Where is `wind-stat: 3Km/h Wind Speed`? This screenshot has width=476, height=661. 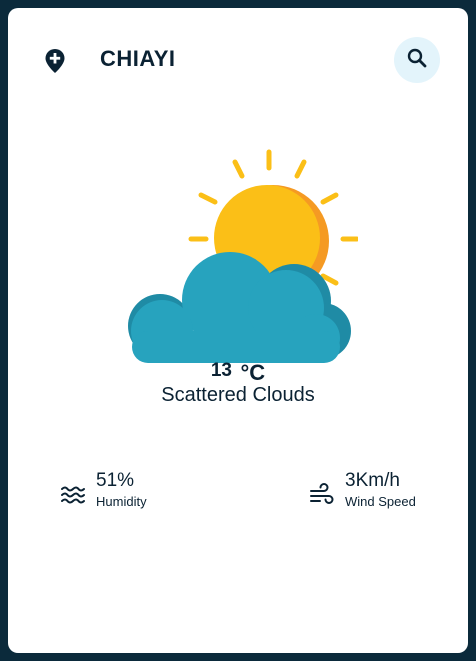
wind-stat: 3Km/h Wind Speed is located at coordinates (362, 489).